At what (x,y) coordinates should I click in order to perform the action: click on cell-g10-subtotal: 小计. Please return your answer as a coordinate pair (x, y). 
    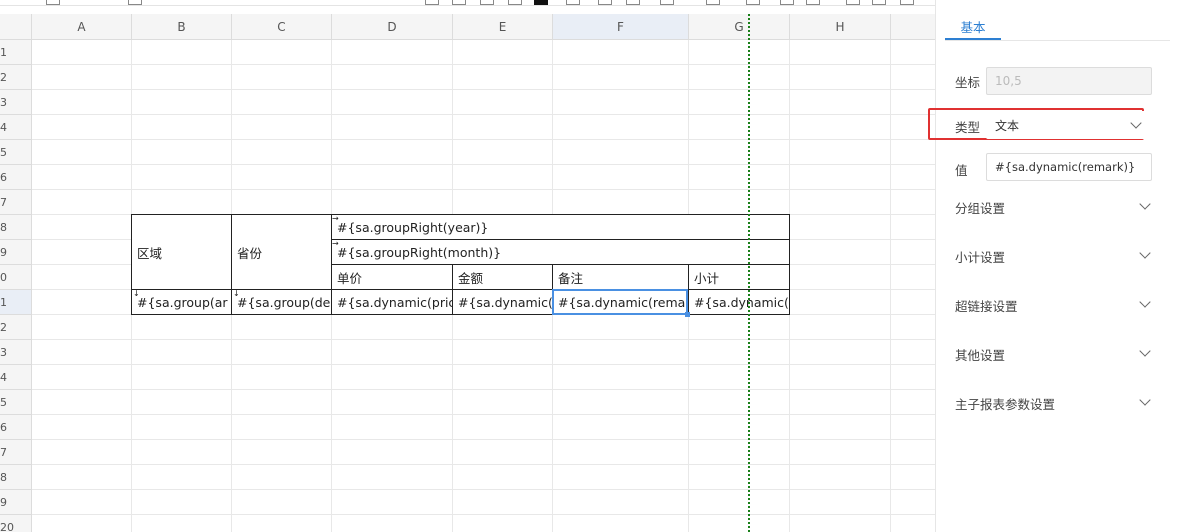
    Looking at the image, I should click on (739, 277).